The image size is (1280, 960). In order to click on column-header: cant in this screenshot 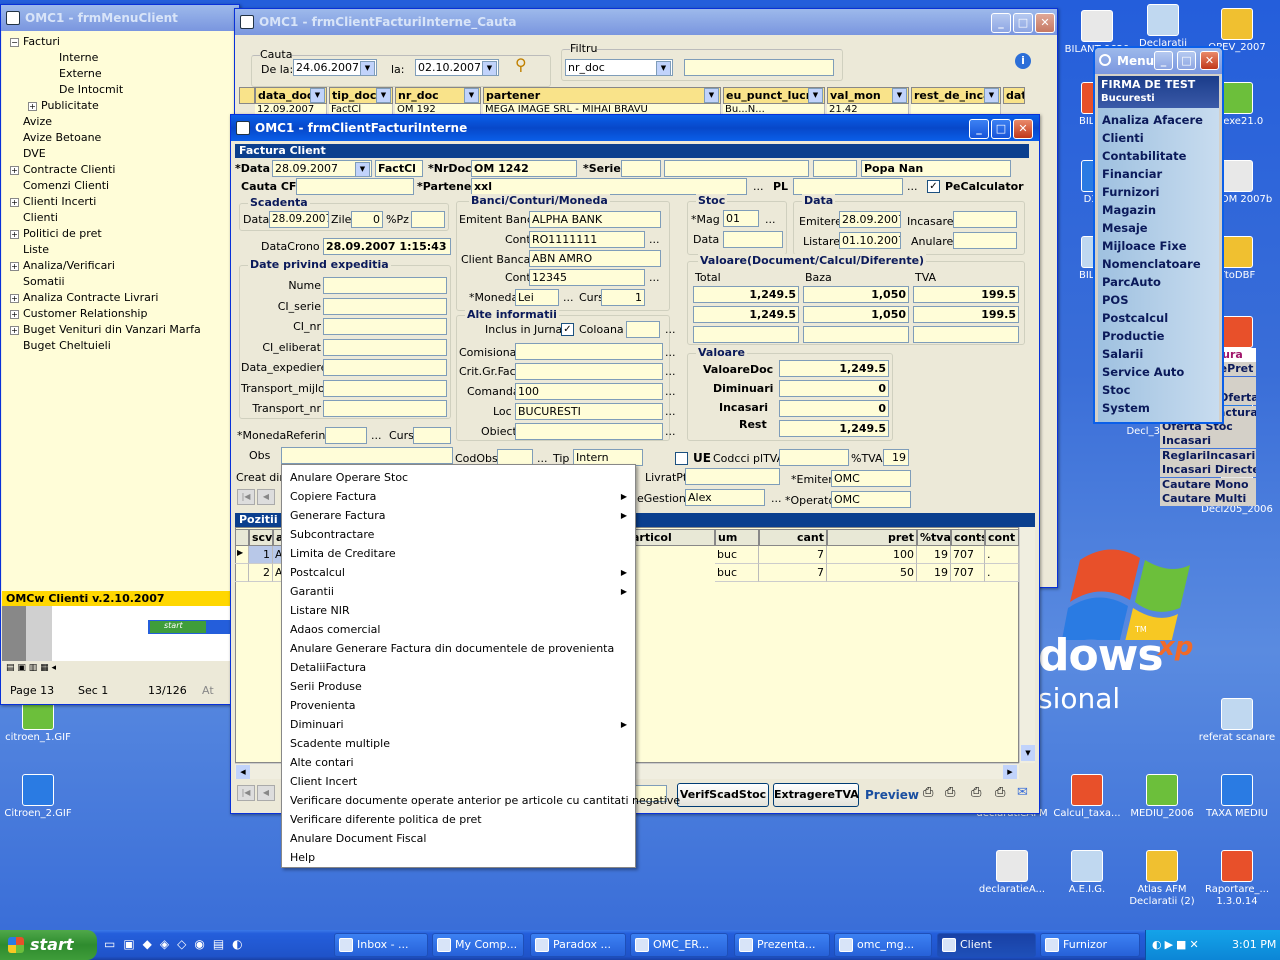, I will do `click(793, 537)`.